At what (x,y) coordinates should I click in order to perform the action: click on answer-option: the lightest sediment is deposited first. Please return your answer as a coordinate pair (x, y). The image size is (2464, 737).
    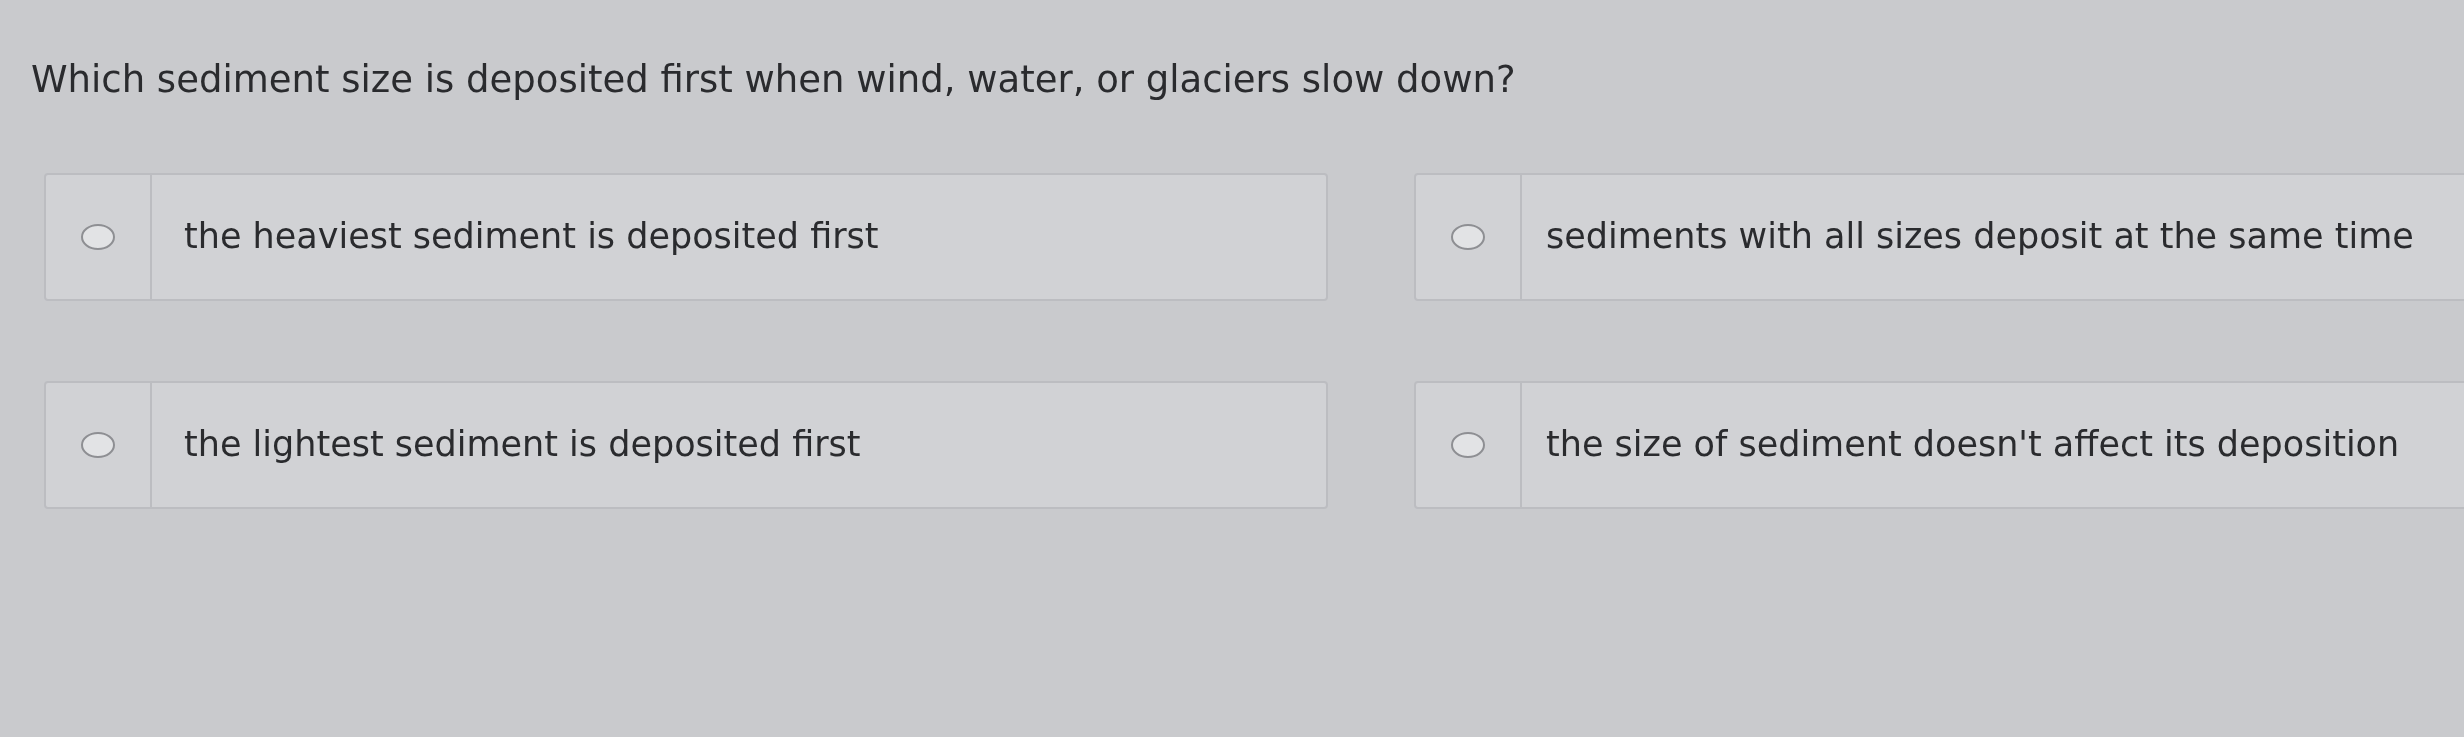
    Looking at the image, I should click on (686, 445).